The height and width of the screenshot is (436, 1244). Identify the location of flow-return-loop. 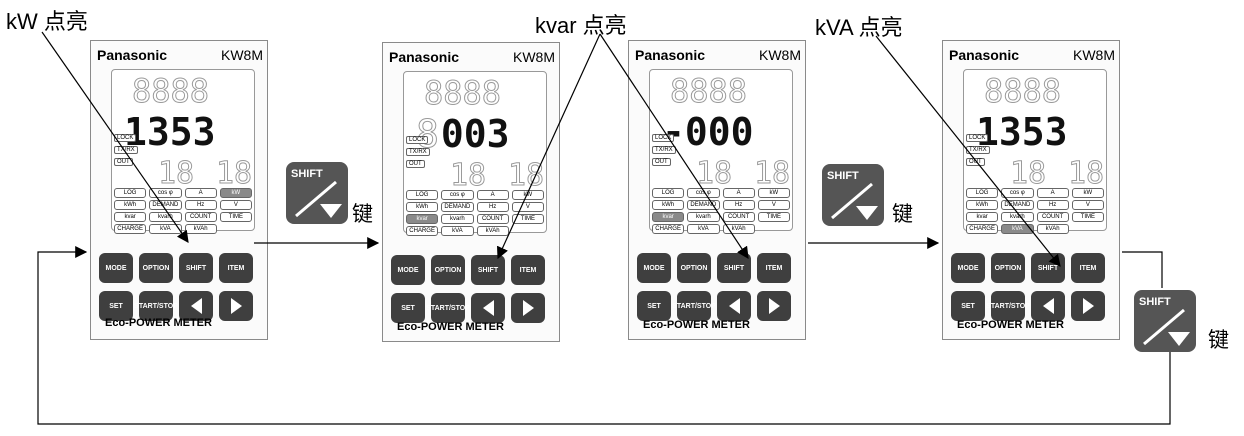
(1142, 269).